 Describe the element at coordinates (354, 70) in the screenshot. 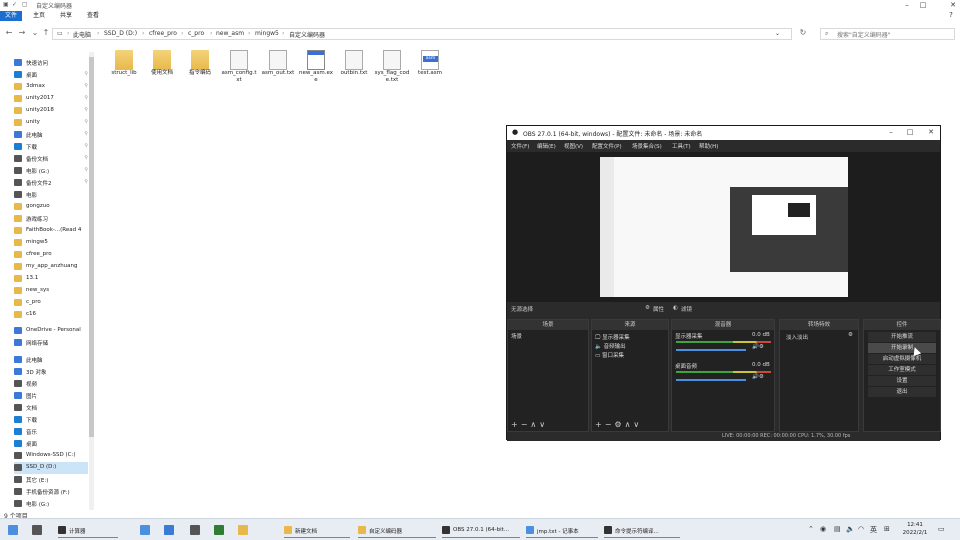

I see `file-item: outbin.txt` at that location.